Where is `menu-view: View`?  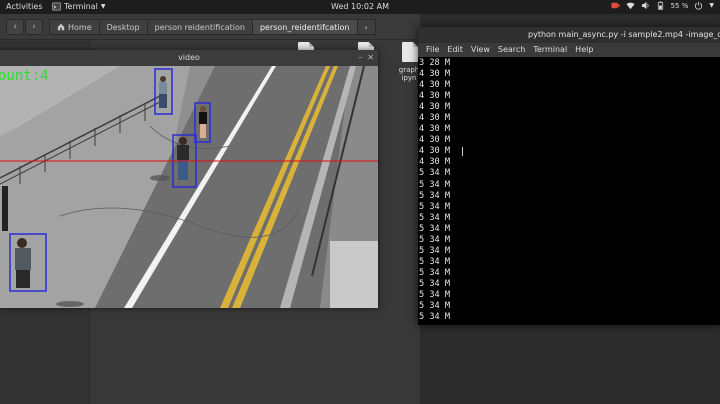 menu-view: View is located at coordinates (480, 50).